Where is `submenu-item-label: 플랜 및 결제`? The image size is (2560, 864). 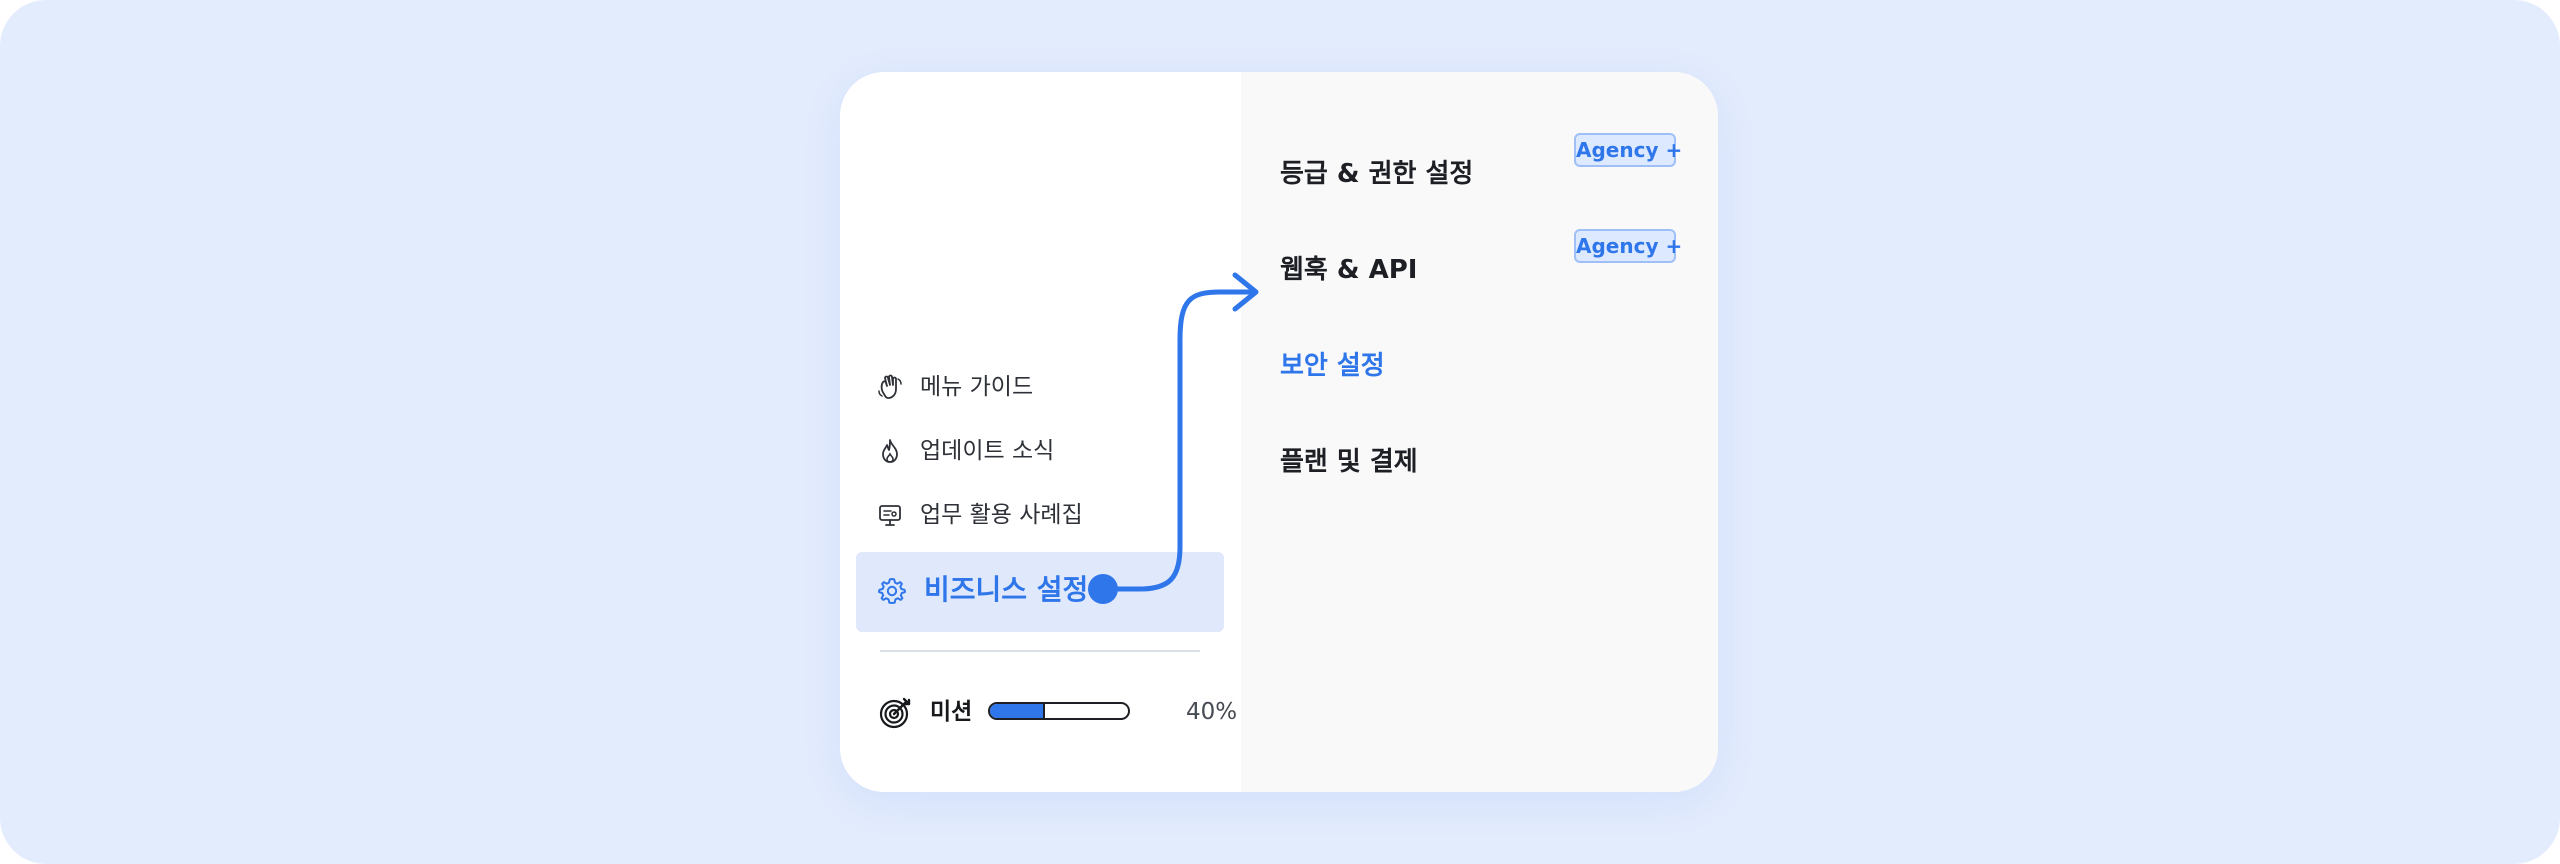 submenu-item-label: 플랜 및 결제 is located at coordinates (1349, 462).